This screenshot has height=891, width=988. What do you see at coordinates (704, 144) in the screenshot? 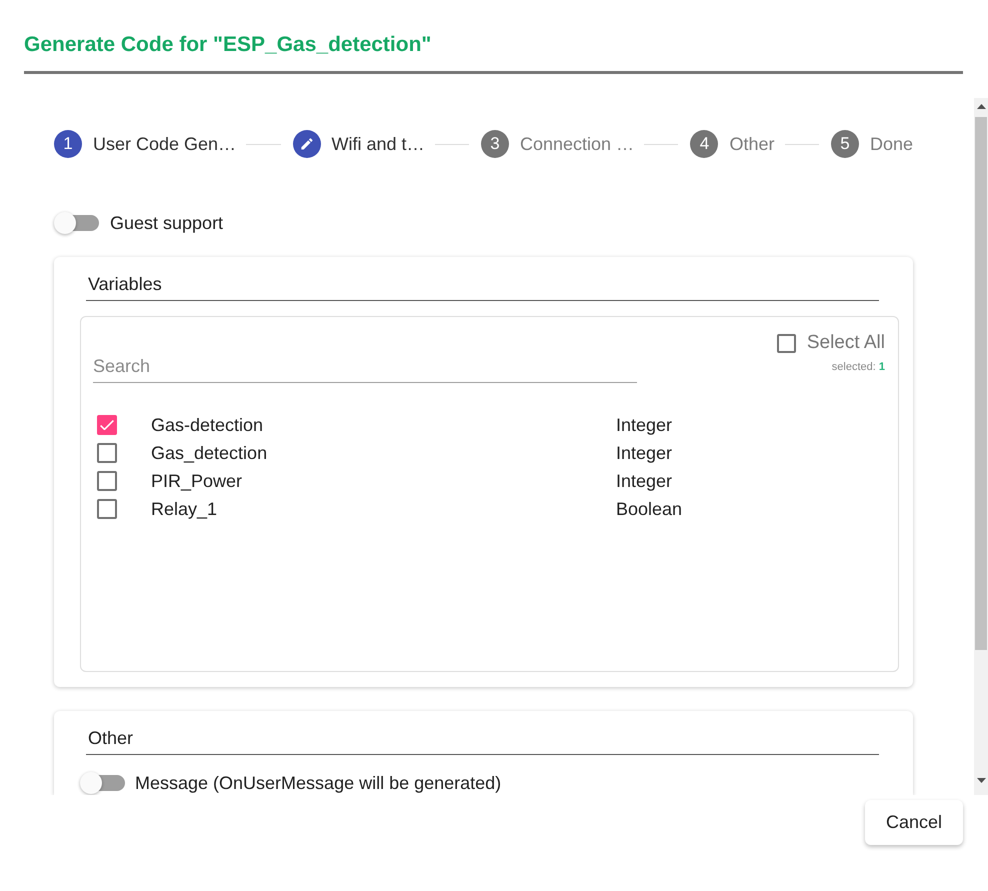
I see `step-number: 4` at bounding box center [704, 144].